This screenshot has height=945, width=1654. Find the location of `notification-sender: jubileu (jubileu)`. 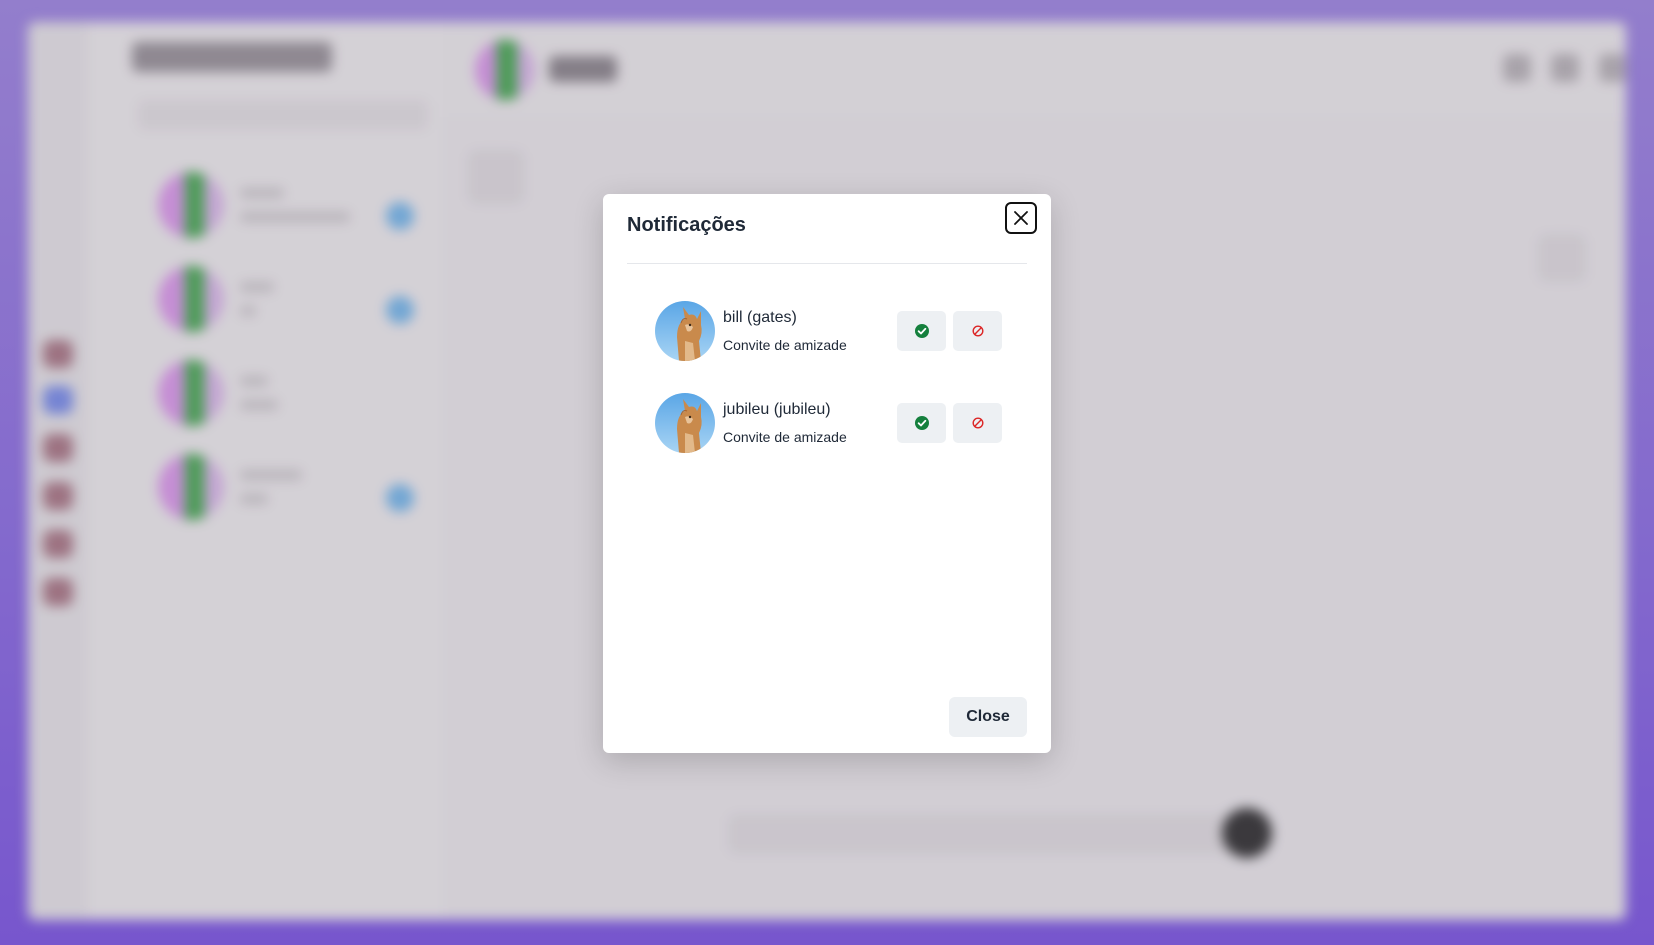

notification-sender: jubileu (jubileu) is located at coordinates (777, 409).